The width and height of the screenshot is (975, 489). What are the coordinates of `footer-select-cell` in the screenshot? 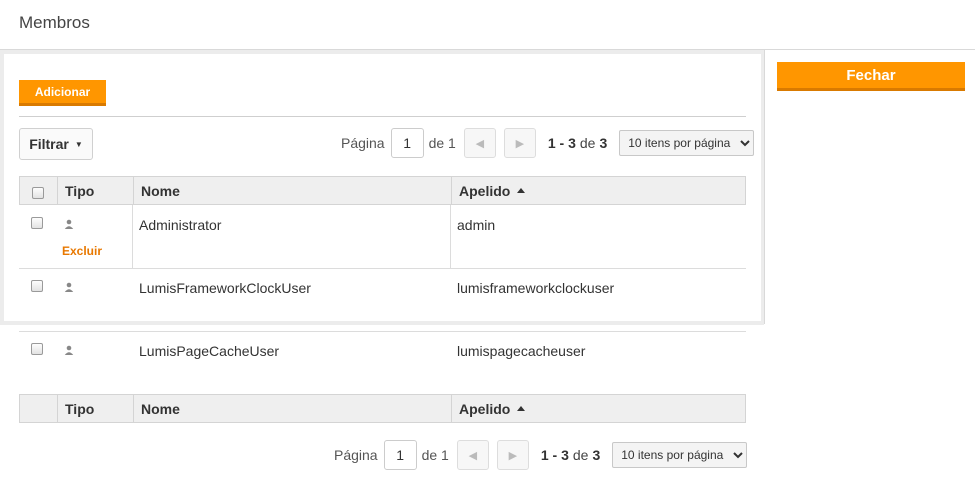 It's located at (38, 408).